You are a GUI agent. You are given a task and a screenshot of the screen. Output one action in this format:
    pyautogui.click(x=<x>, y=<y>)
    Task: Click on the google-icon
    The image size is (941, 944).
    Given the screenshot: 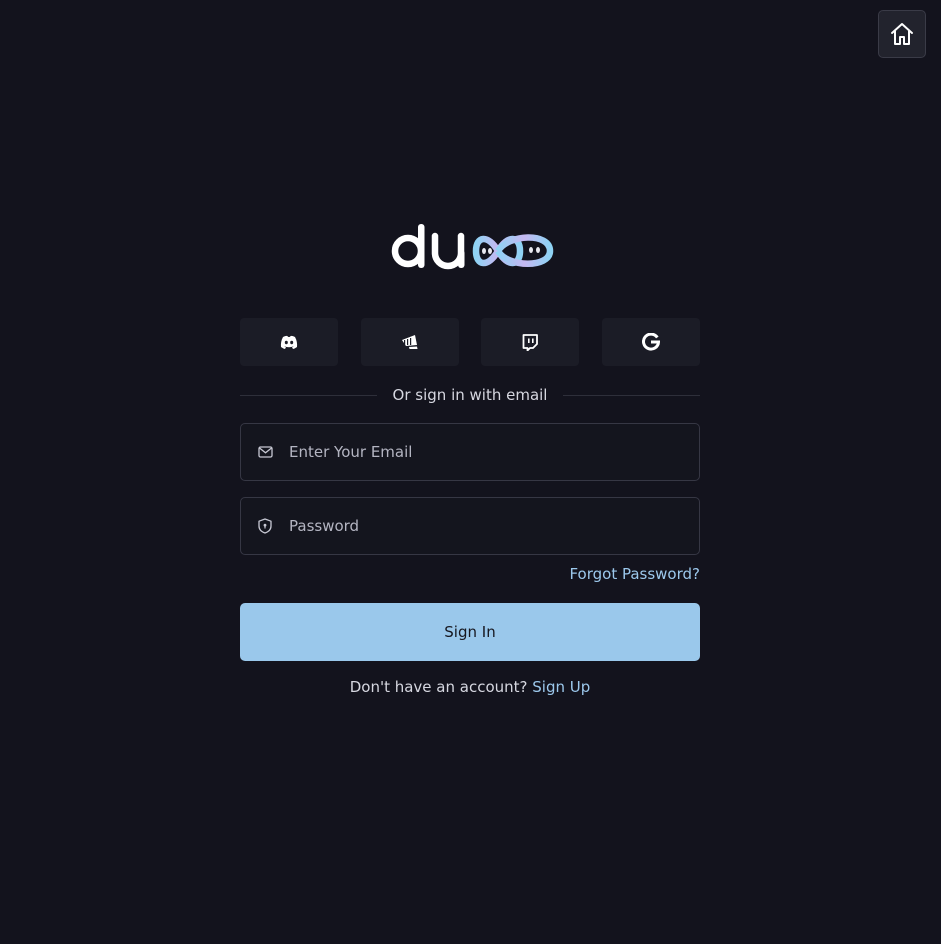 What is the action you would take?
    pyautogui.click(x=651, y=342)
    